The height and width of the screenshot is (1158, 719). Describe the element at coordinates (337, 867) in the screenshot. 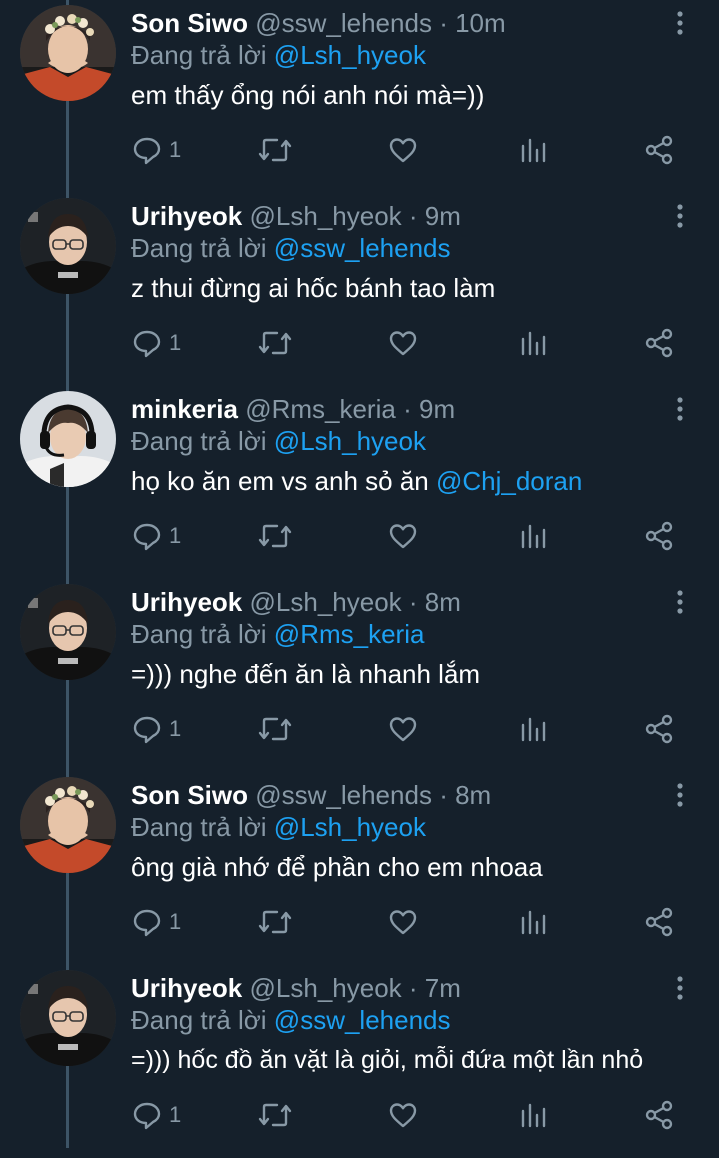

I see `tweet-text: ông già nhớ để phần cho em nhoaa` at that location.